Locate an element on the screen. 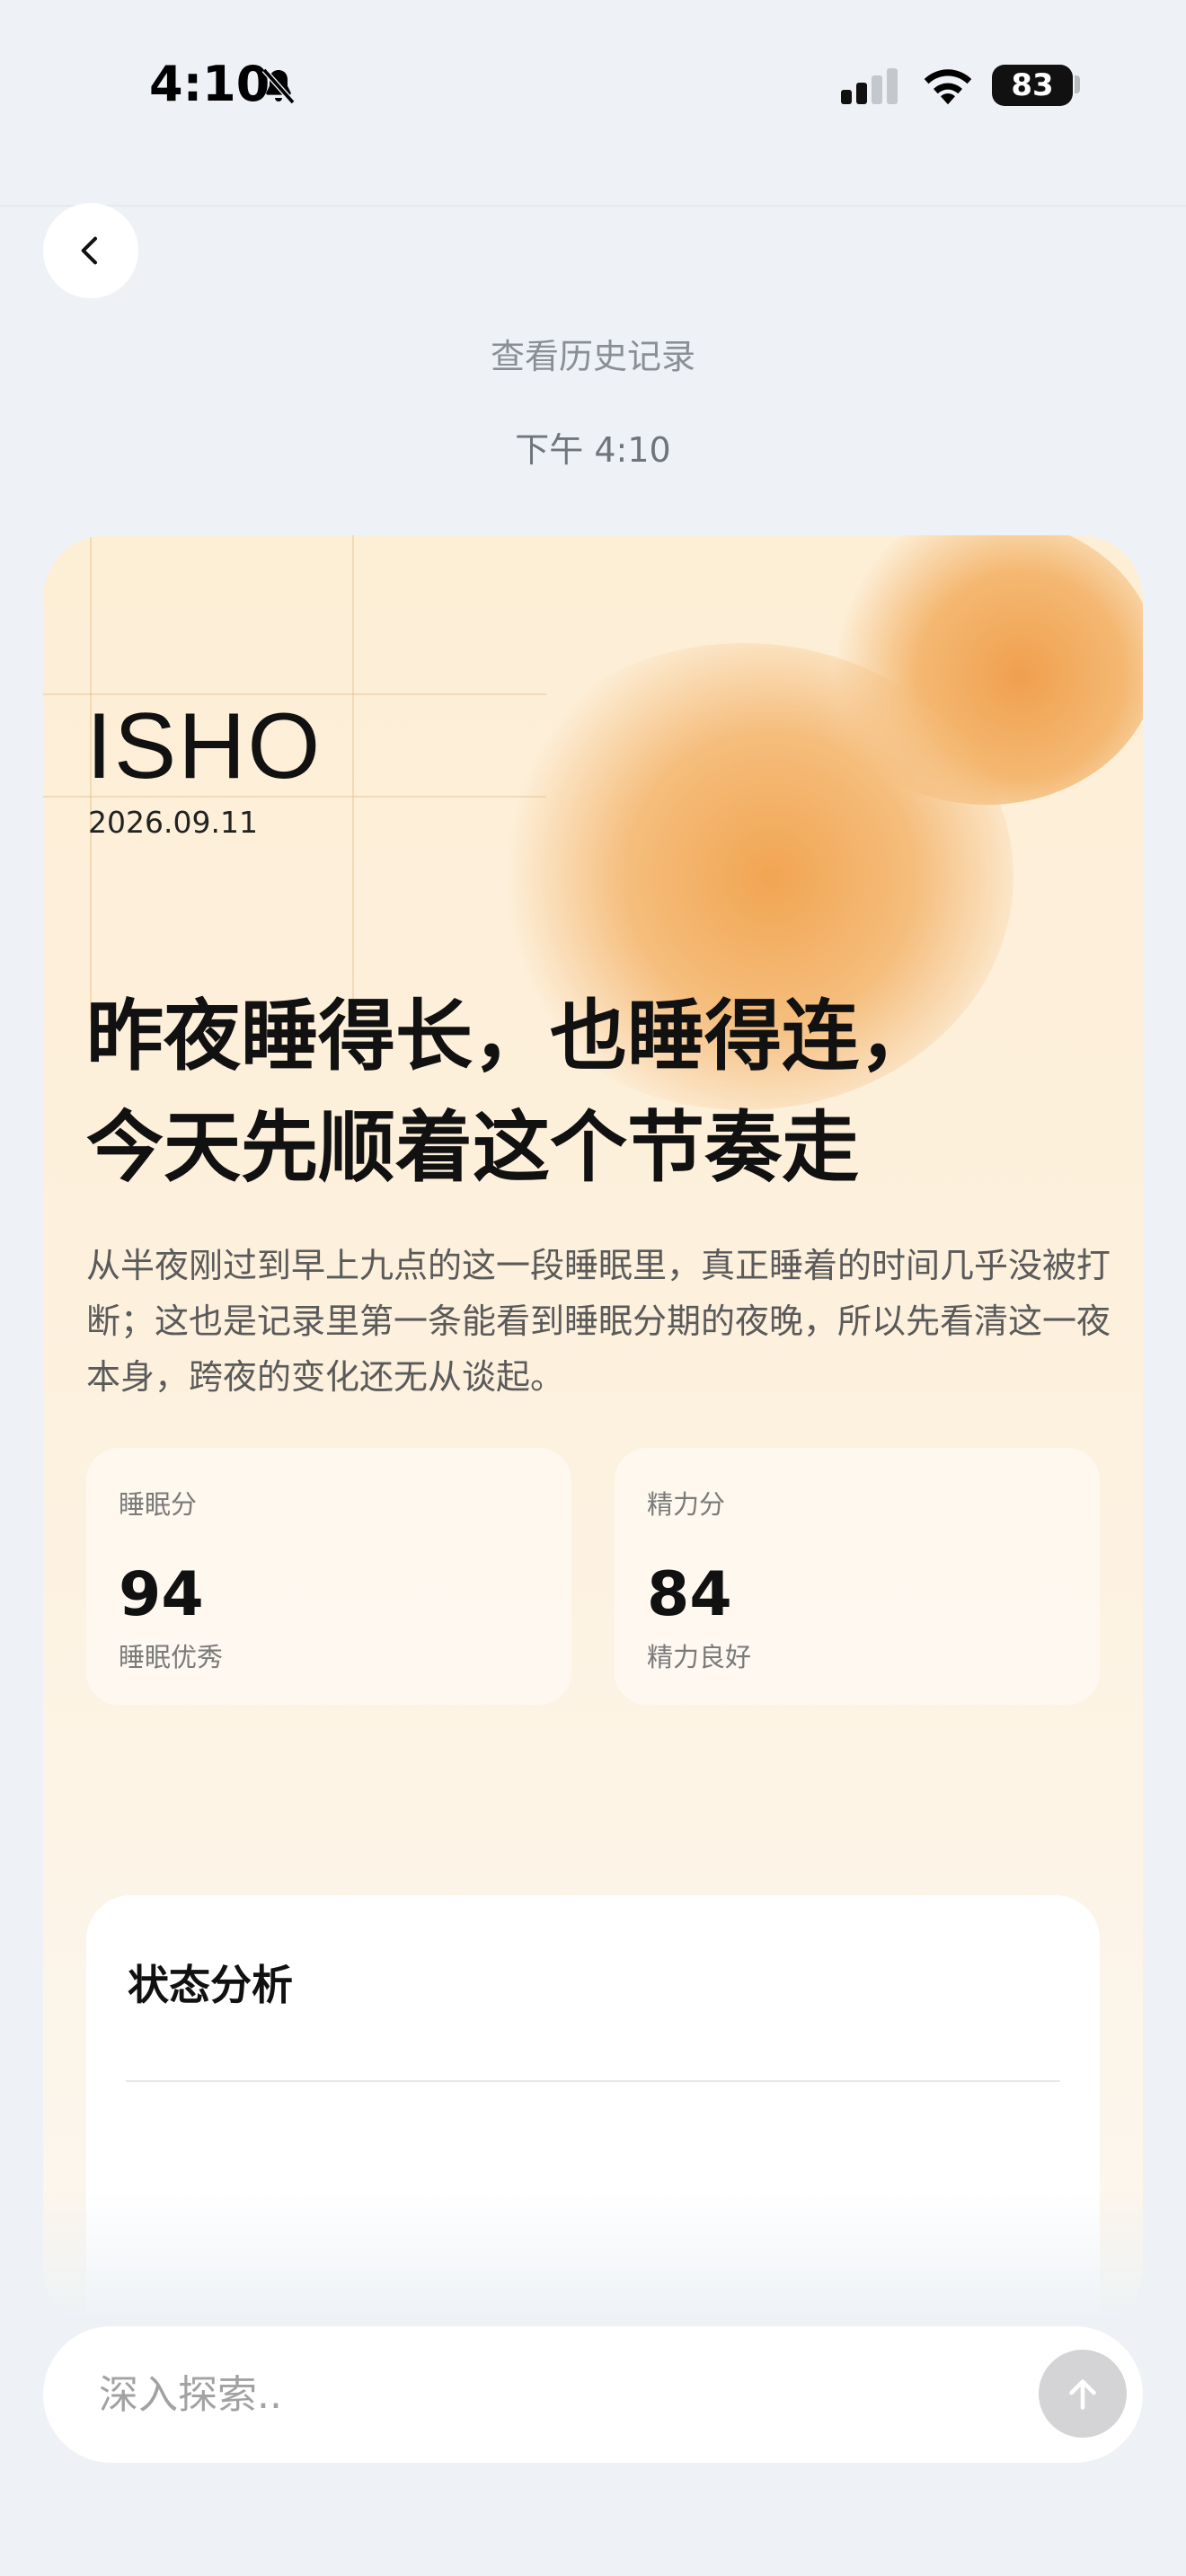 The image size is (1186, 2576). explore-input is located at coordinates (548, 2394).